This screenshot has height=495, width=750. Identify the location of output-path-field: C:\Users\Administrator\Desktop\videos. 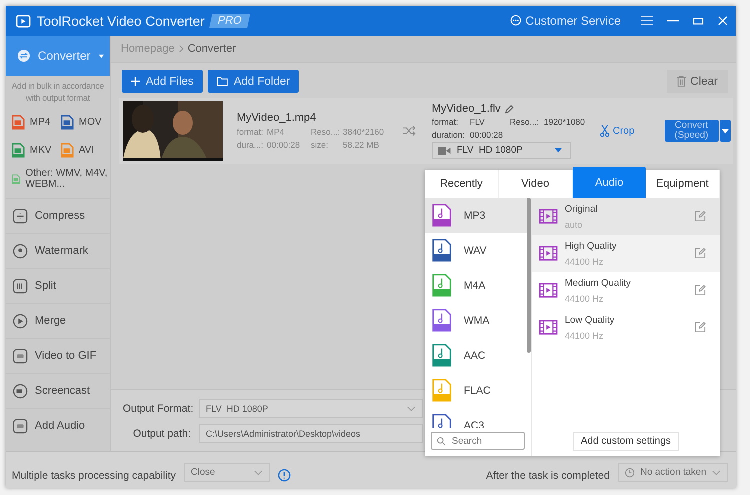
(311, 433).